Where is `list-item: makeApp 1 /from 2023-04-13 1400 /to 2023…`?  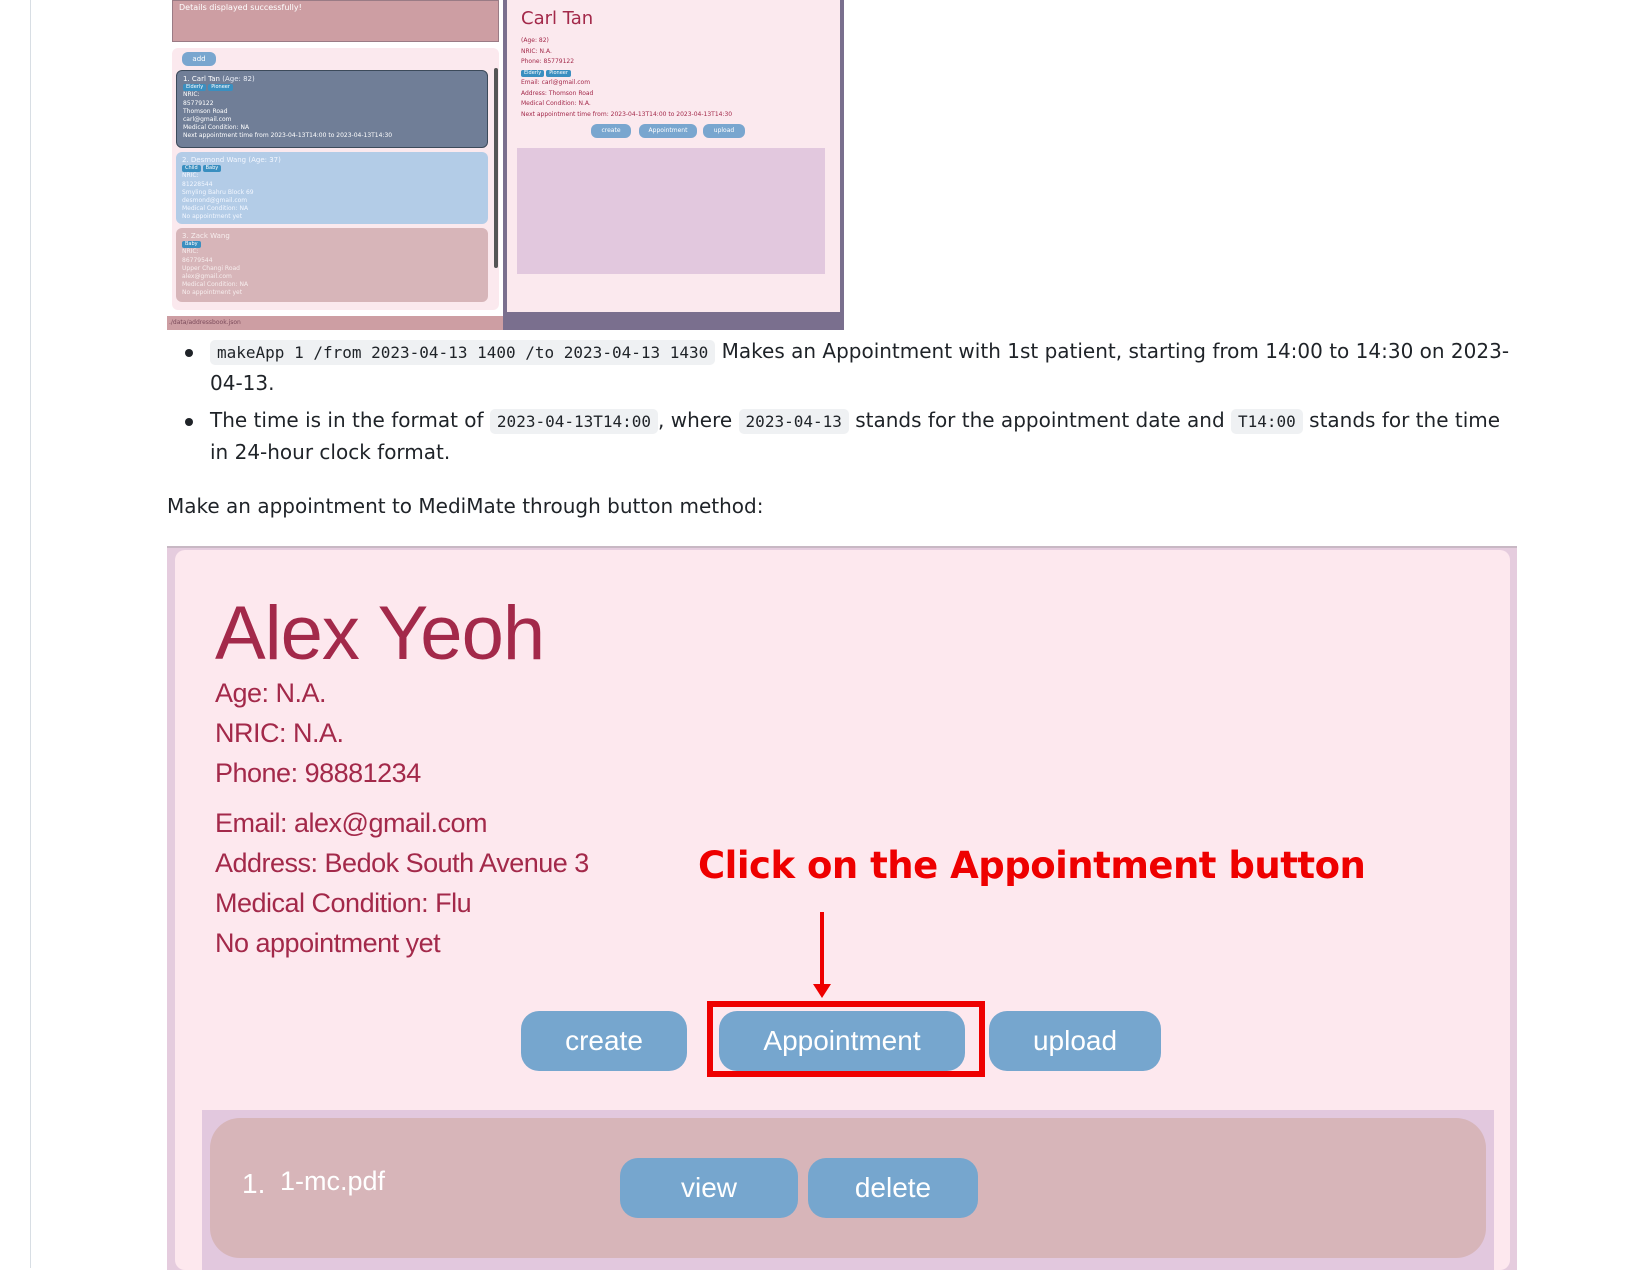
list-item: makeApp 1 /from 2023-04-13 1400 /to 2023… is located at coordinates (847, 367).